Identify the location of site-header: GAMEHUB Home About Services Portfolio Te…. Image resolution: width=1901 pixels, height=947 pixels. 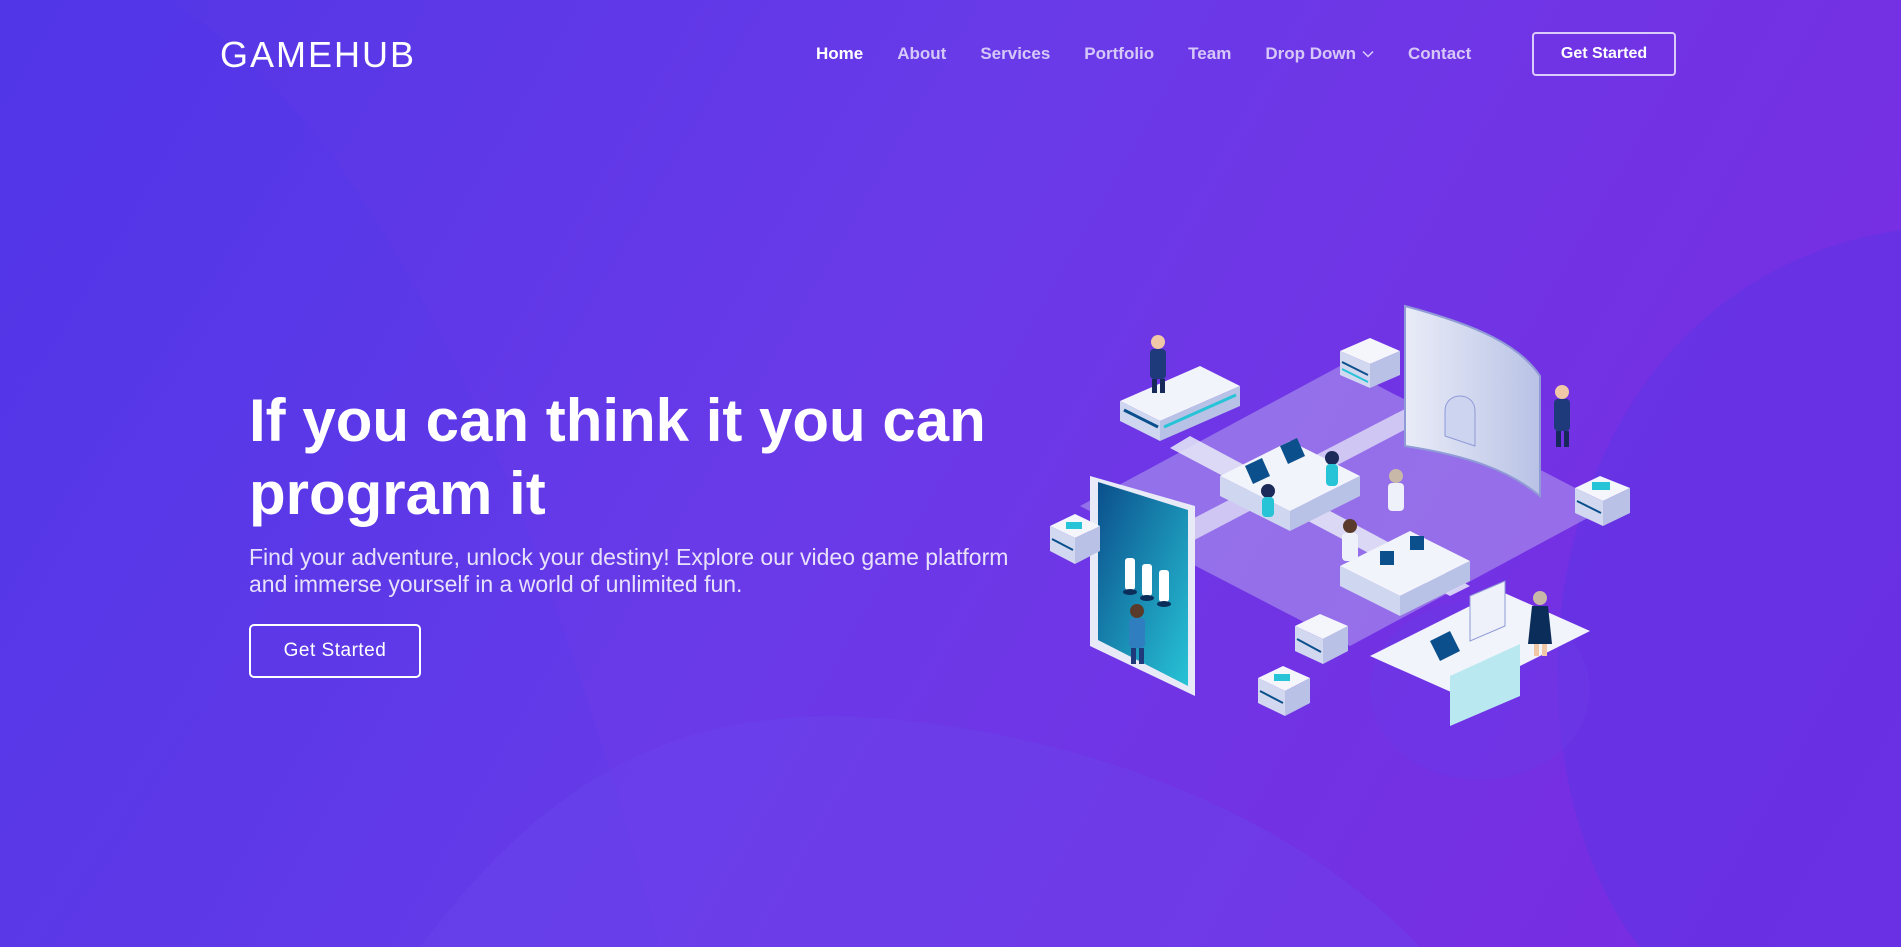
(950, 54).